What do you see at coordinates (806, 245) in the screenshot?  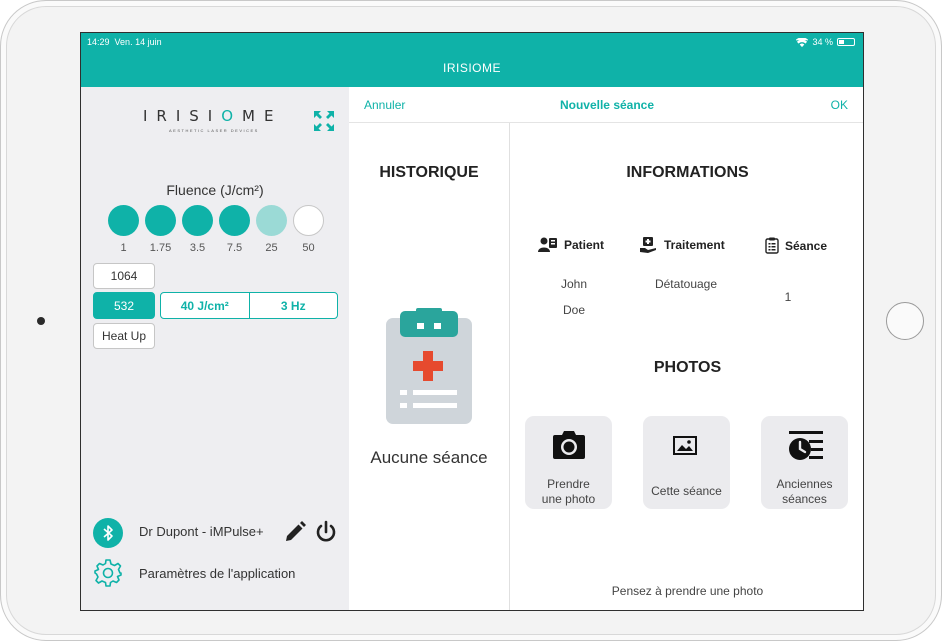 I see `session-header-label: Séance` at bounding box center [806, 245].